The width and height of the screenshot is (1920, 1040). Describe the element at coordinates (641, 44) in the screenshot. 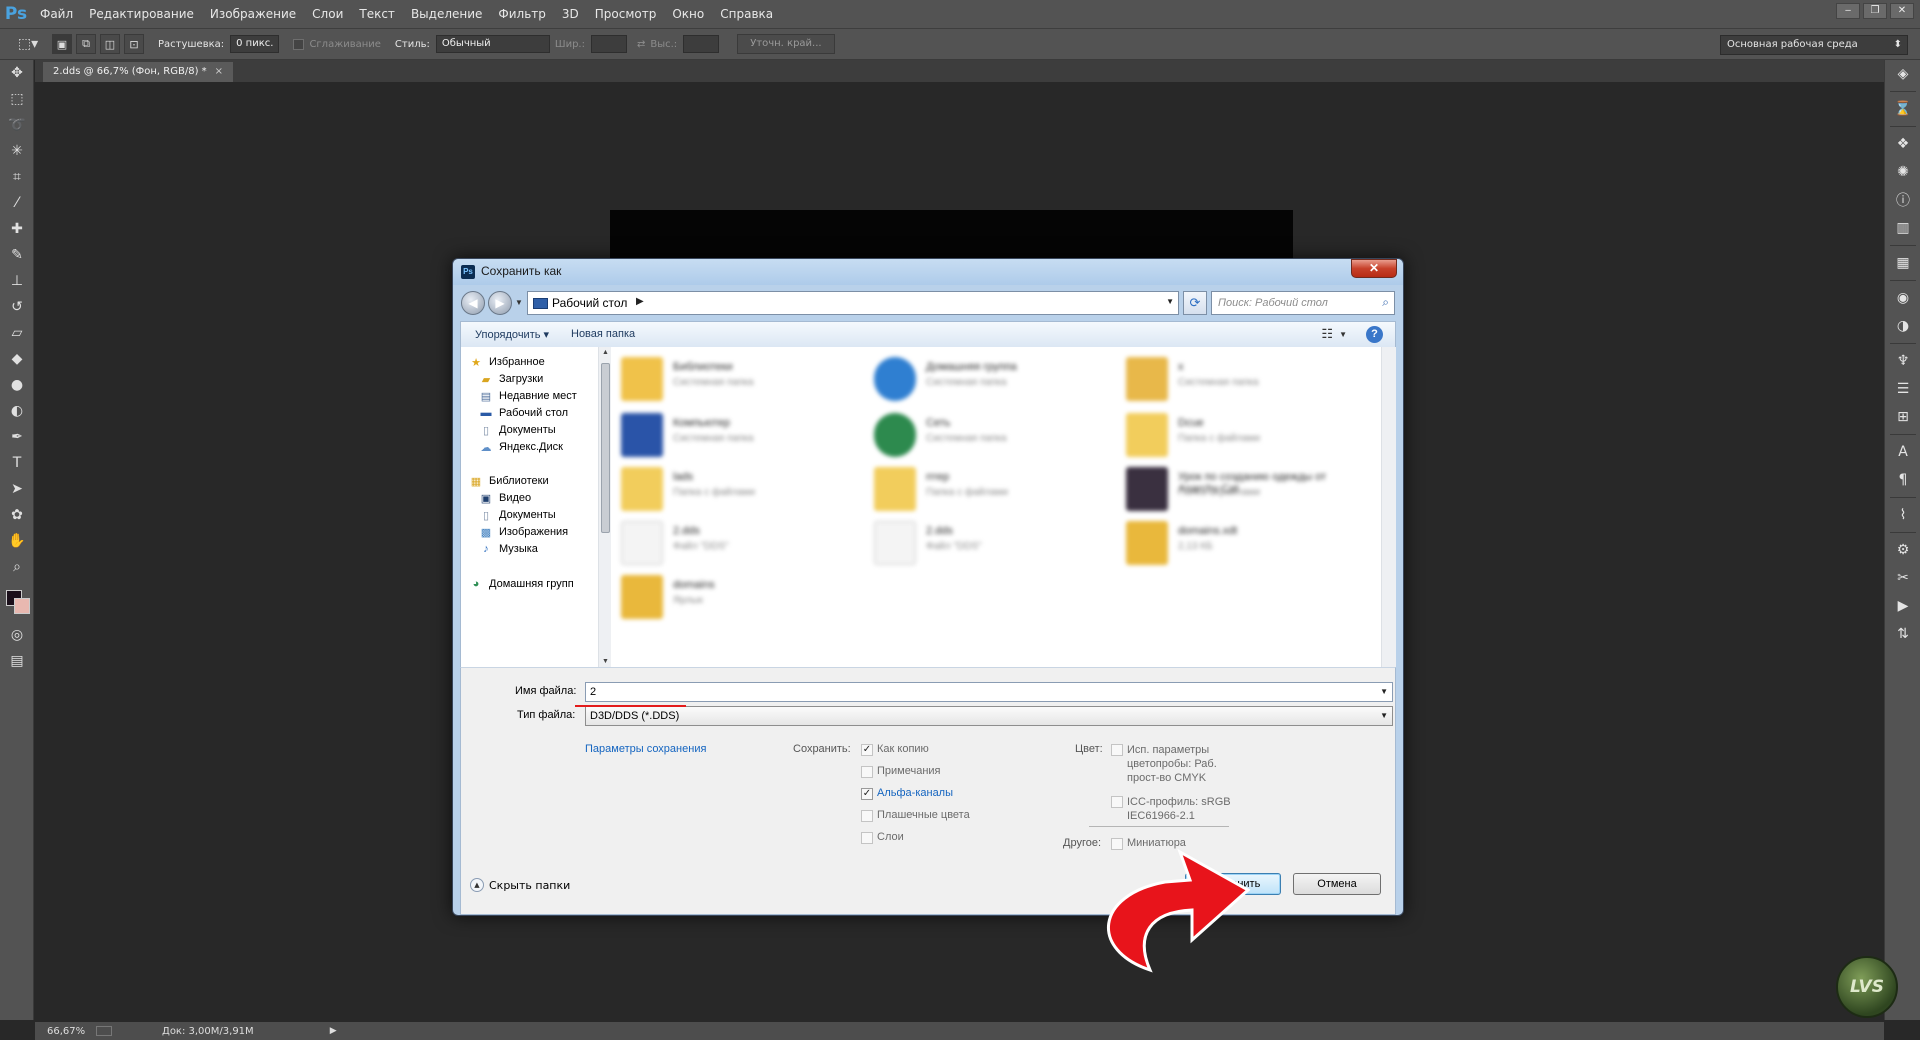

I see `swap-dimensions-icon: ⇄` at that location.